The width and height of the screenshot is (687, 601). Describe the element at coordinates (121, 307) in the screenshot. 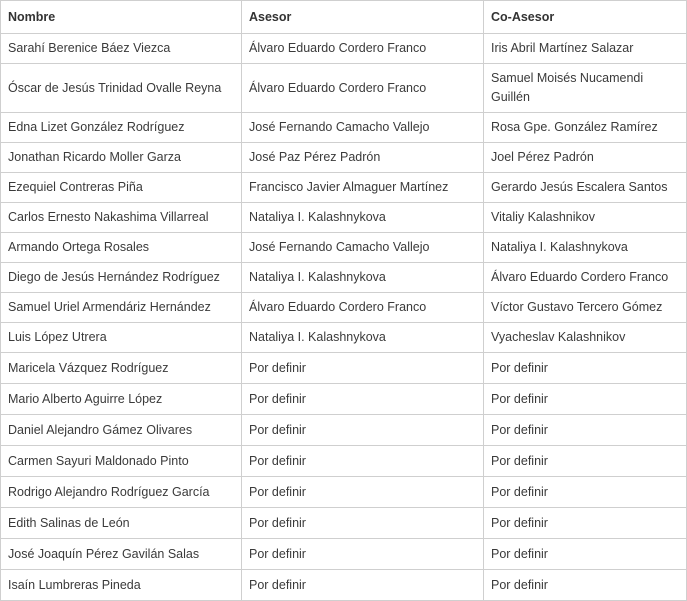

I see `cell-nombre: Samuel Uriel Armendáriz Hernández` at that location.